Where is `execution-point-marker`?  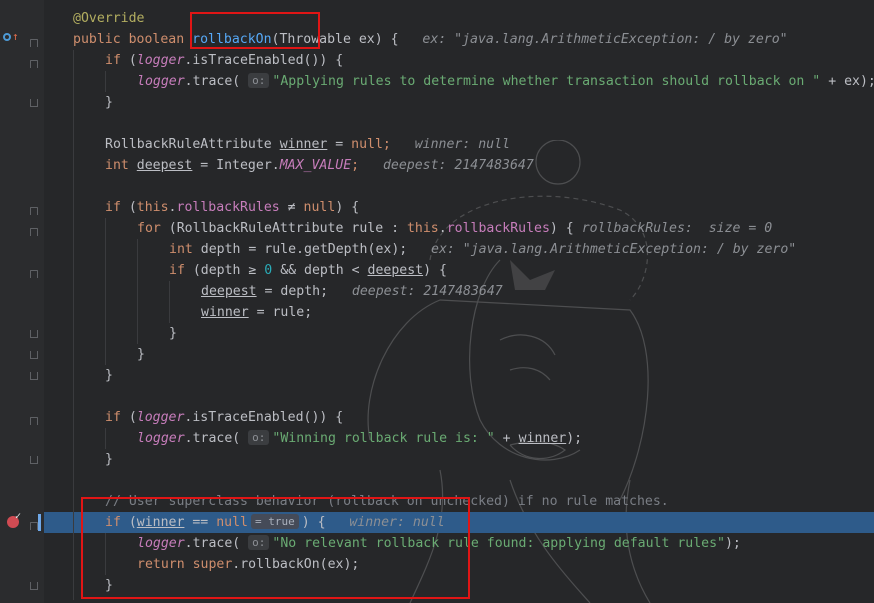 execution-point-marker is located at coordinates (39, 522).